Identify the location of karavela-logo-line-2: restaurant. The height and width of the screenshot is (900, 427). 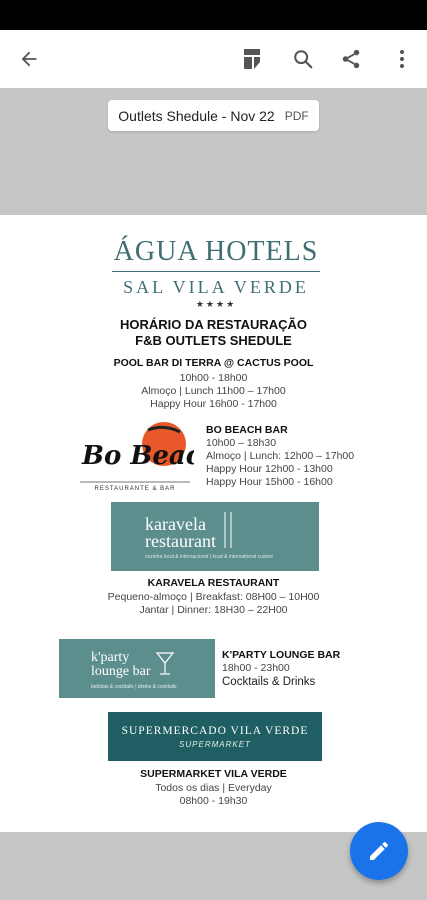
(180, 541).